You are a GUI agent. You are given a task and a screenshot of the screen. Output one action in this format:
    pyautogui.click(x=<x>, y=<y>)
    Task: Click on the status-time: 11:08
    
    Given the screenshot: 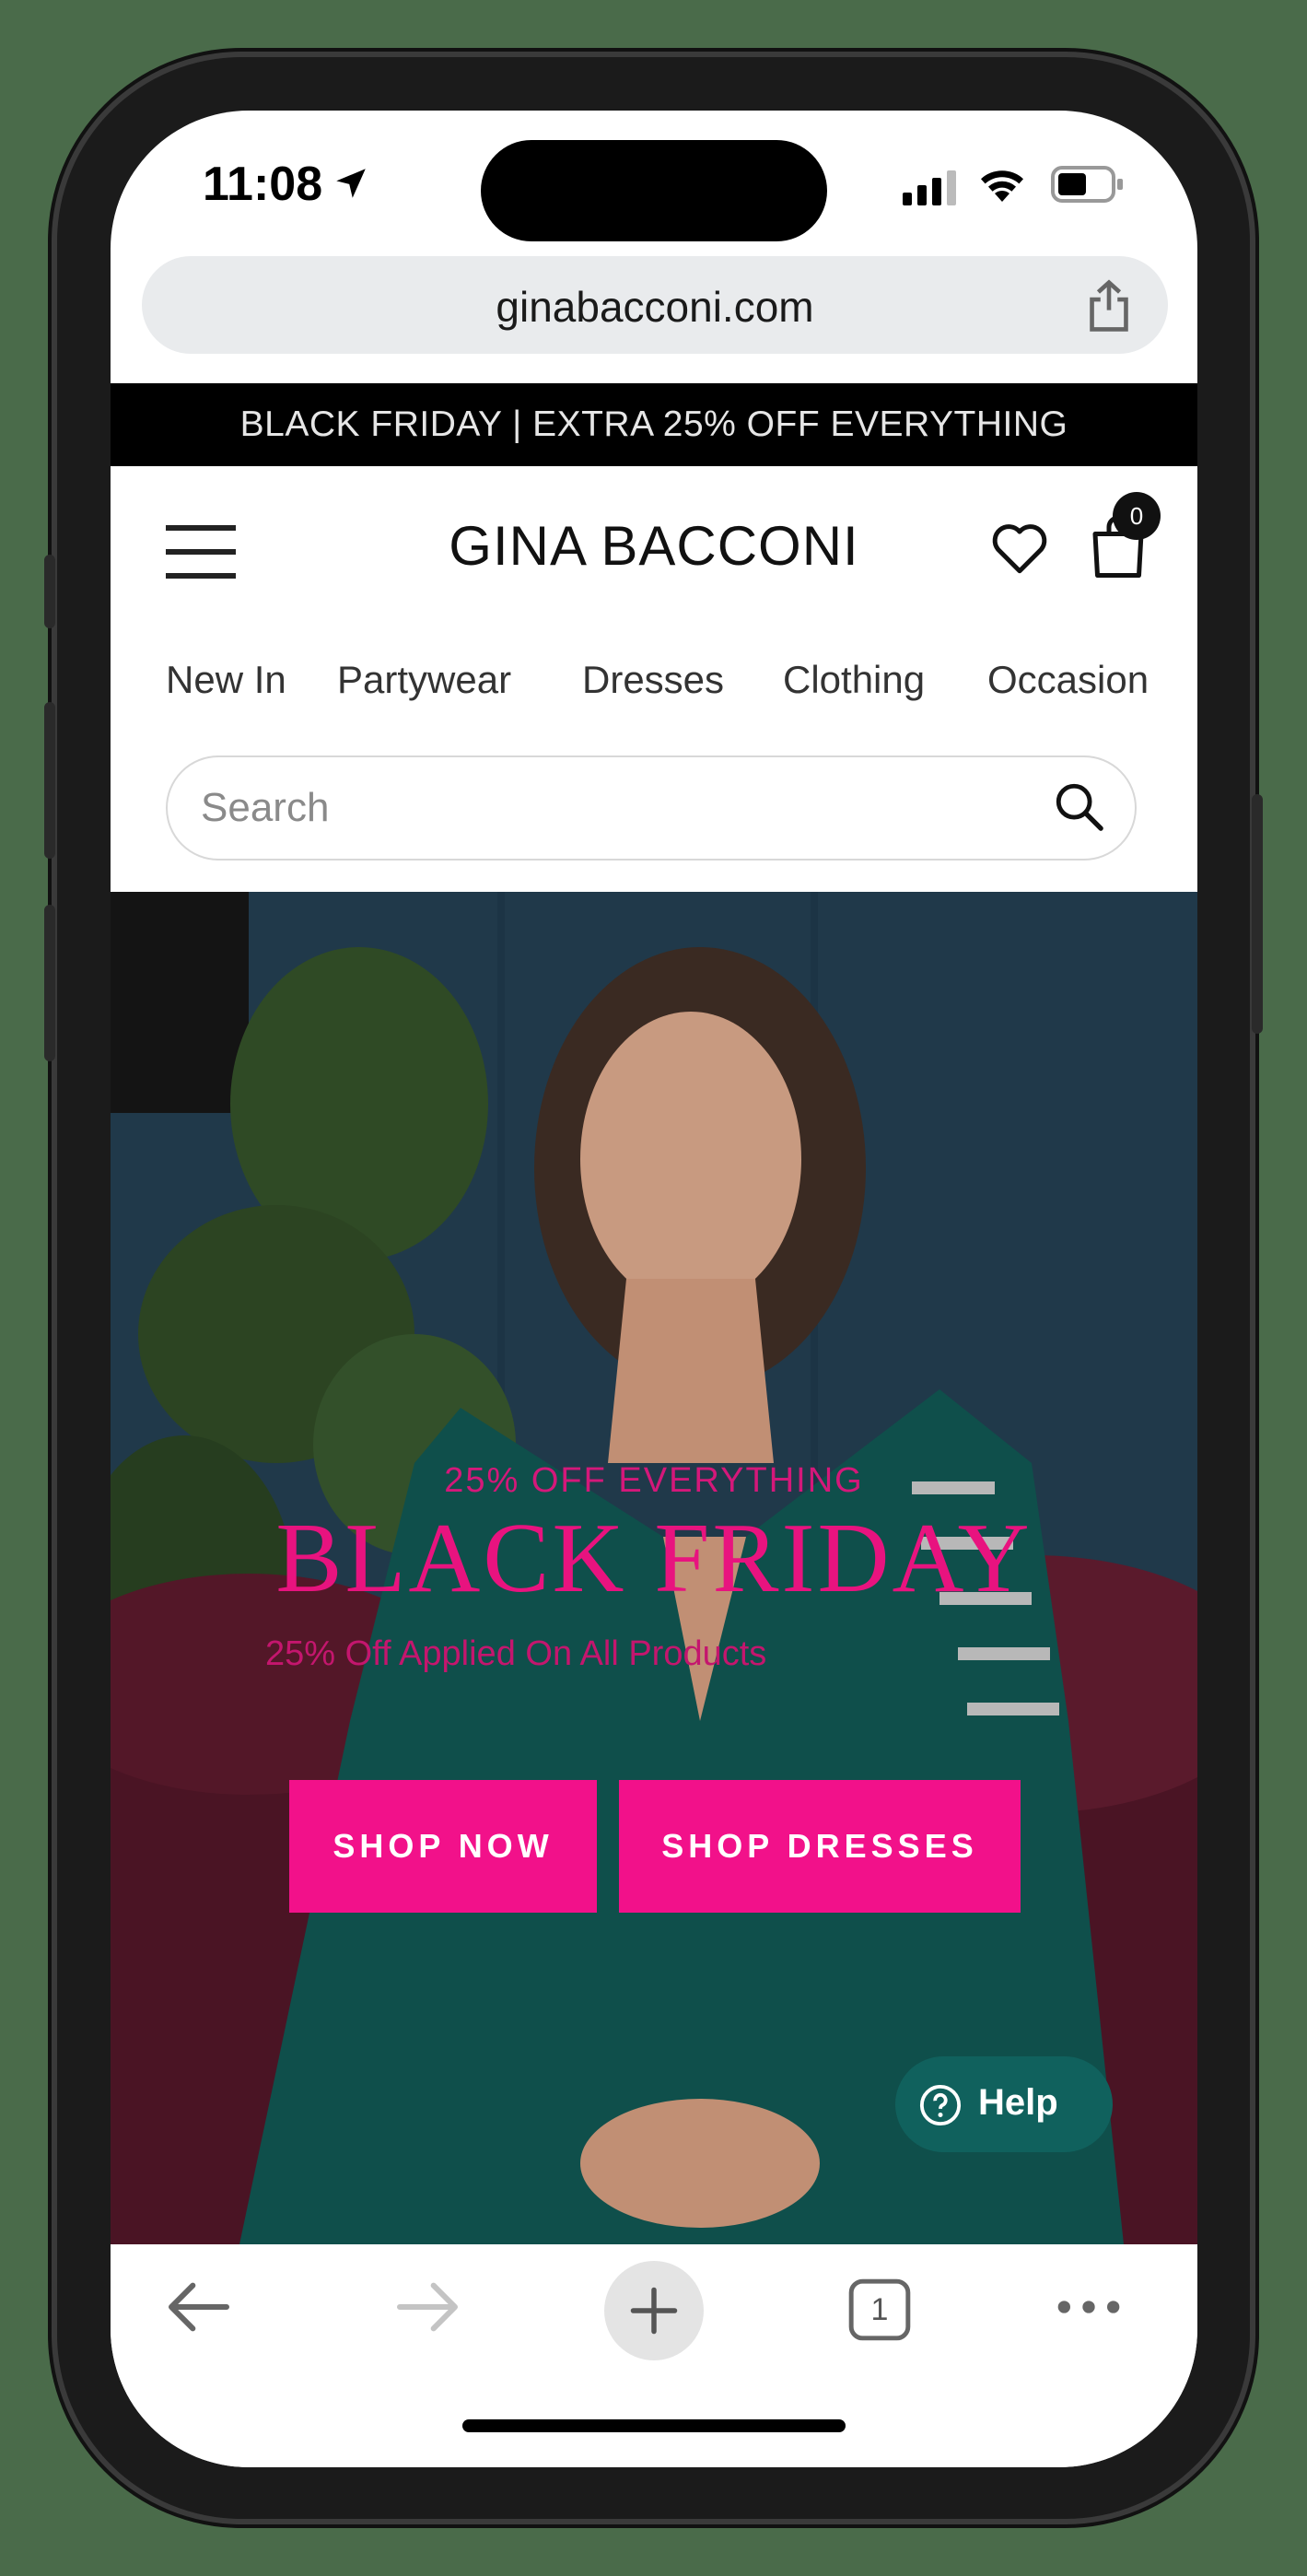 What is the action you would take?
    pyautogui.click(x=263, y=184)
    